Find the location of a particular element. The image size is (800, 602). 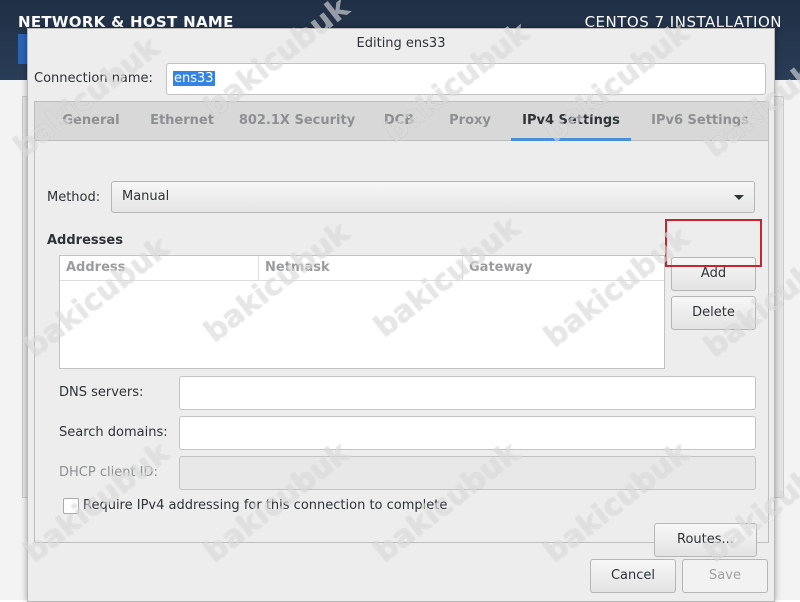

tab-ipv4-settings: IPv4 Settings is located at coordinates (571, 121).